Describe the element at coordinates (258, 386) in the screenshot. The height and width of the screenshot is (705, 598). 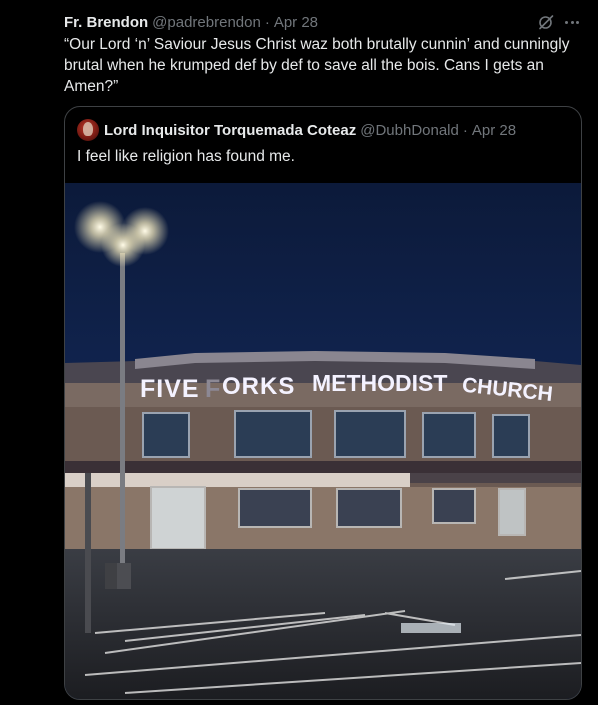
I see `svg-text: ORKS` at that location.